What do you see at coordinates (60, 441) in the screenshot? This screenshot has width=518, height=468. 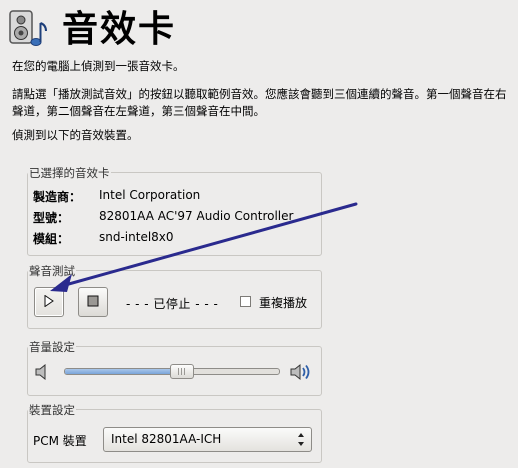 I see `pcm-device-label: PCM 裝置` at bounding box center [60, 441].